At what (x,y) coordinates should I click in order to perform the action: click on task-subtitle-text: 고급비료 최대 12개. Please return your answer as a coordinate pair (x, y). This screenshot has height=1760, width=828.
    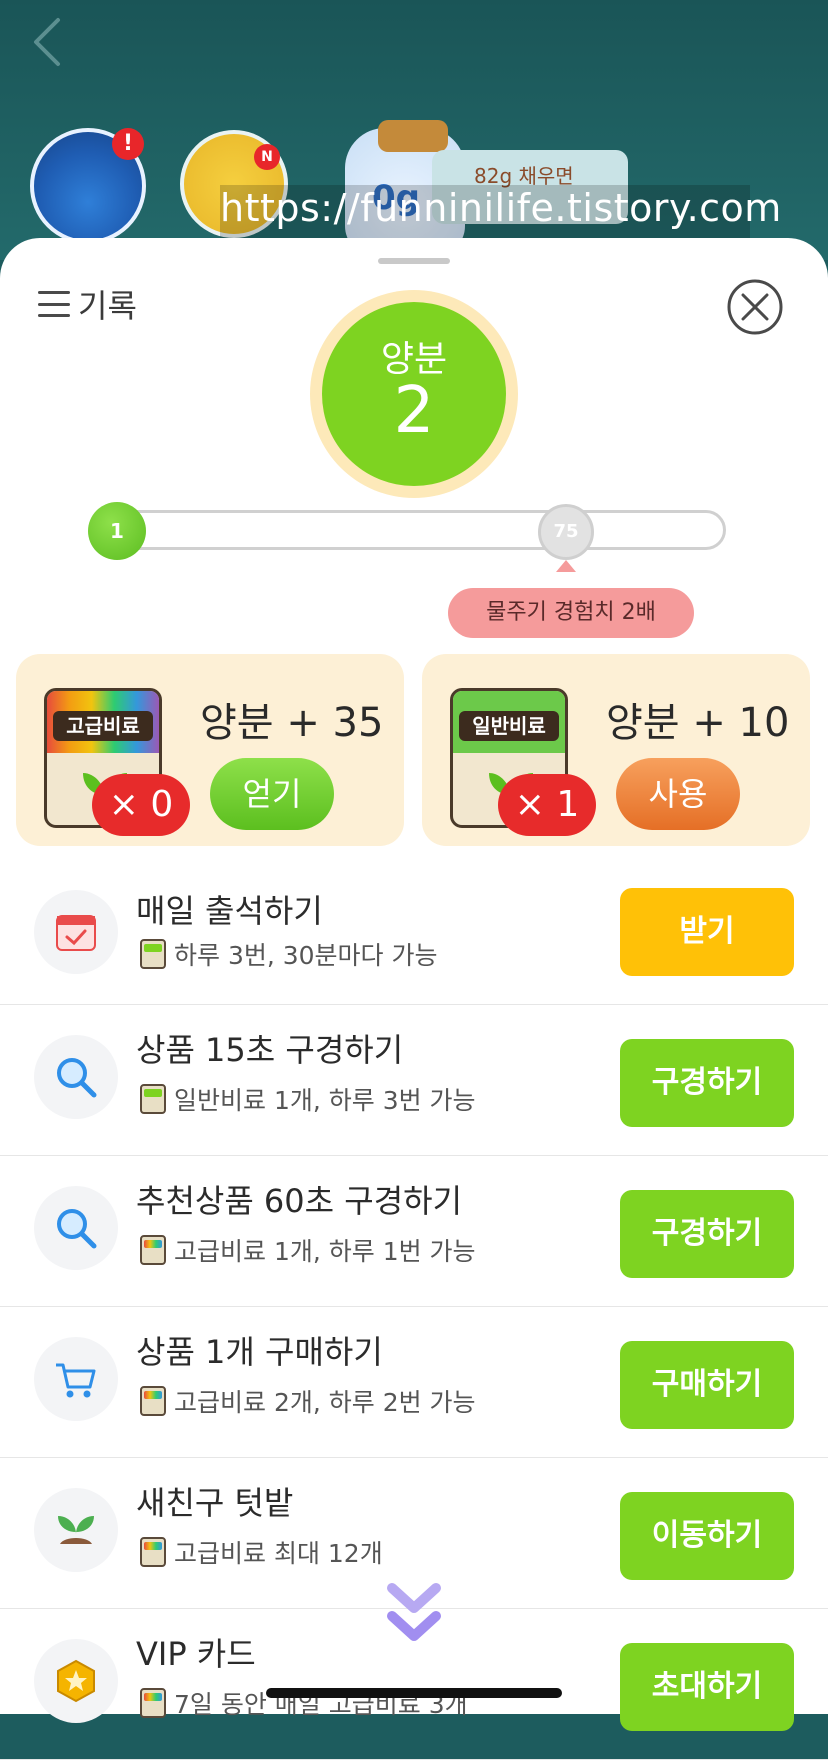
    Looking at the image, I should click on (278, 1553).